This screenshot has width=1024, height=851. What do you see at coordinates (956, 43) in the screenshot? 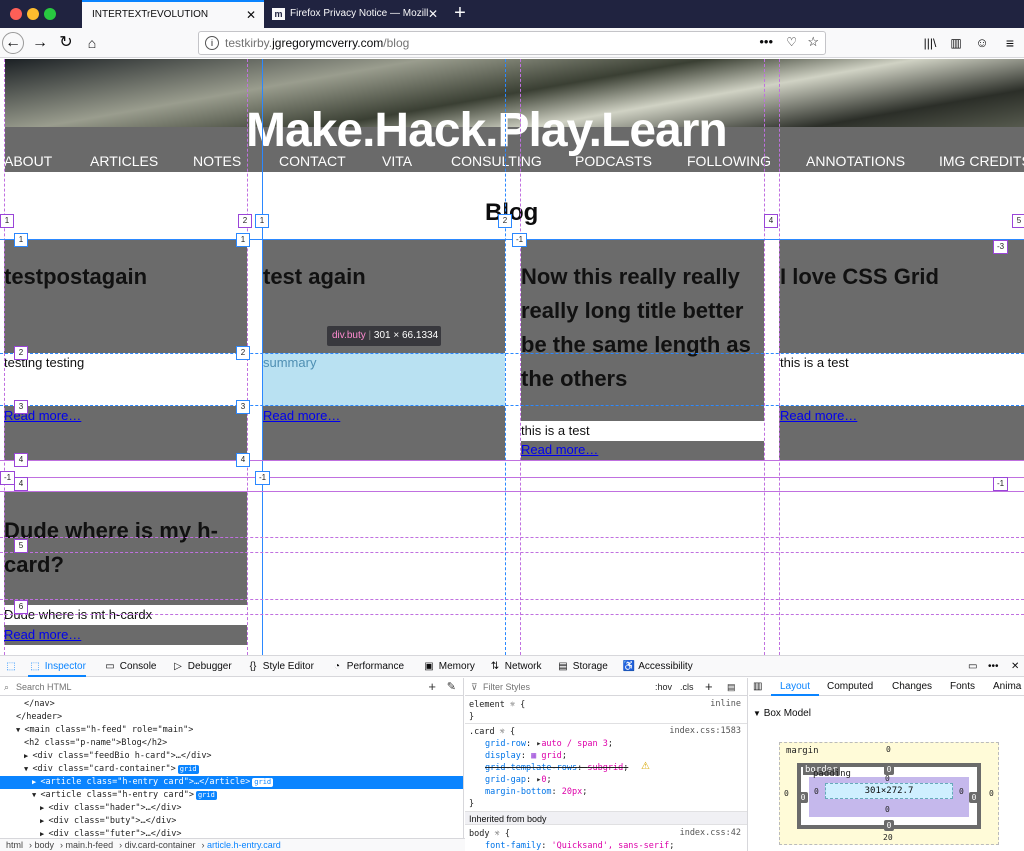
I see `sidebar-icon: ▥` at bounding box center [956, 43].